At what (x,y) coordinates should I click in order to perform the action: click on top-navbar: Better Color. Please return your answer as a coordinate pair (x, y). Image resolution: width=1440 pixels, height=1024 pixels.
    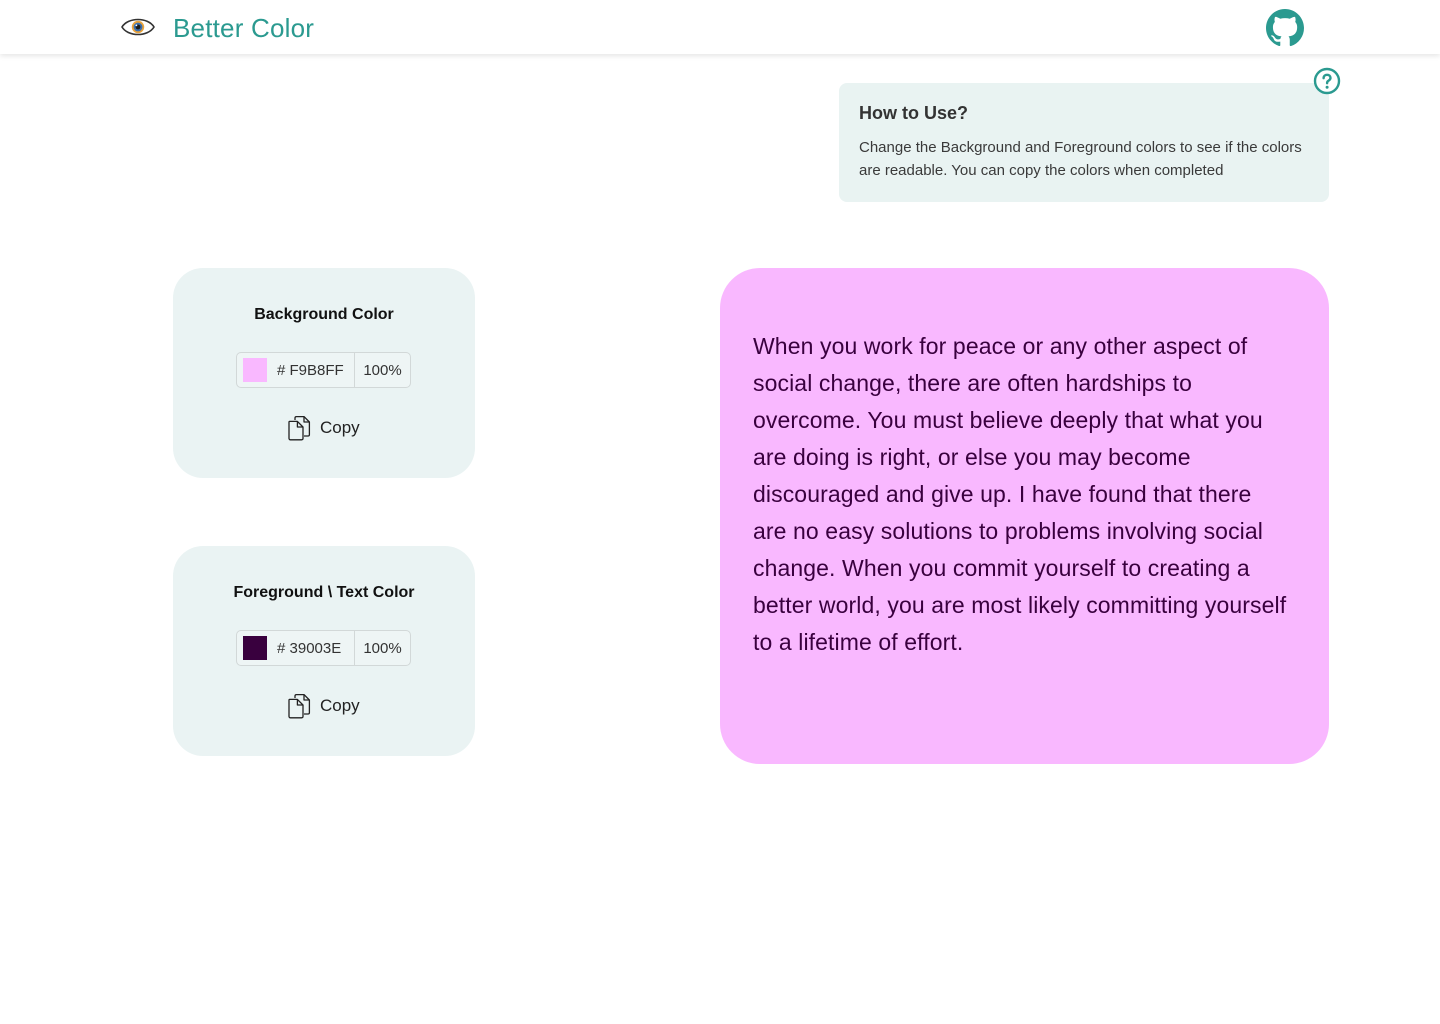
    Looking at the image, I should click on (720, 27).